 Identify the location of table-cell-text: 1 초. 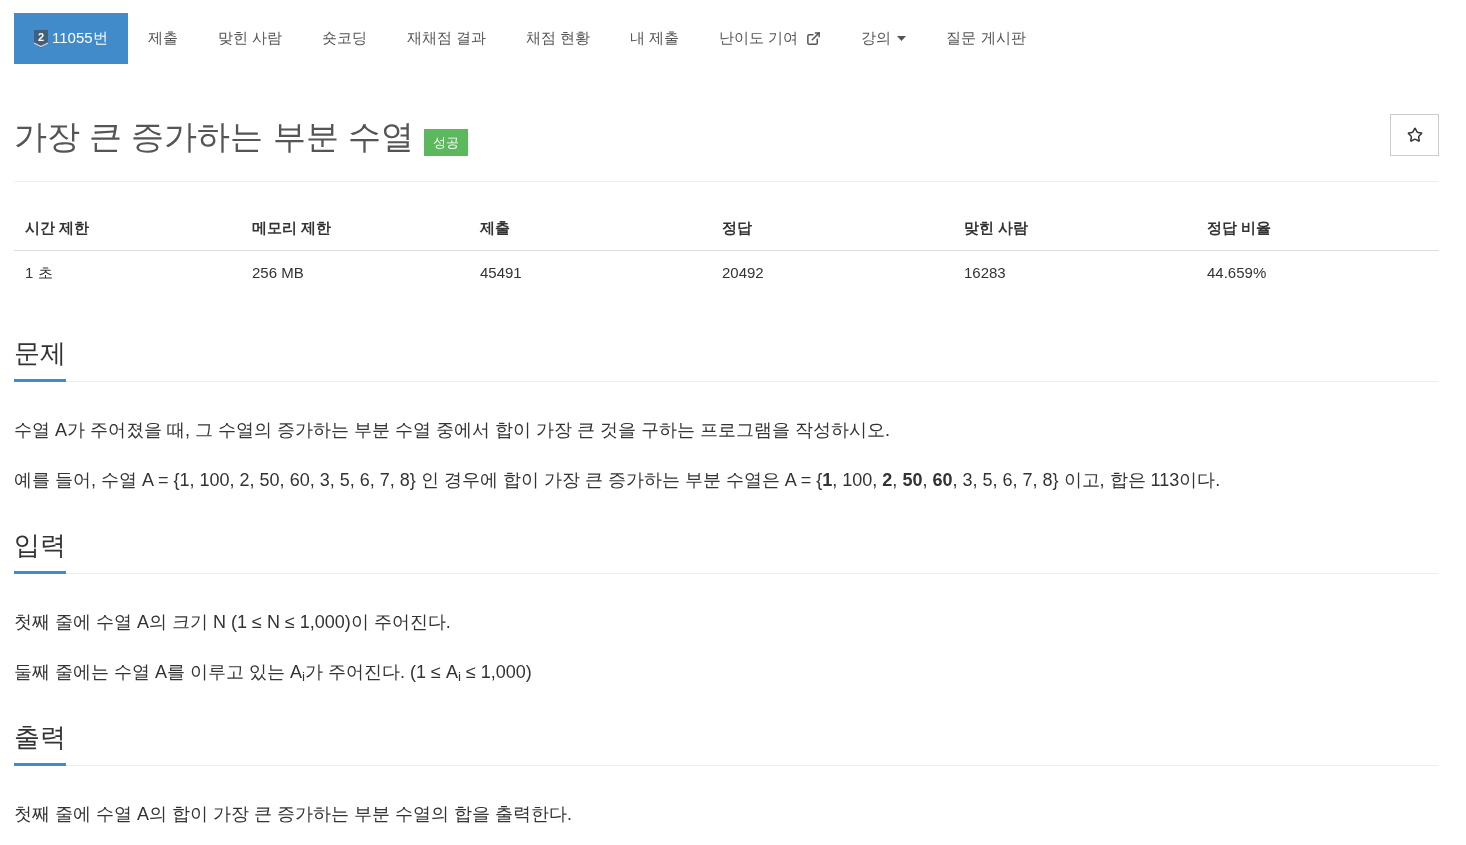
(39, 273).